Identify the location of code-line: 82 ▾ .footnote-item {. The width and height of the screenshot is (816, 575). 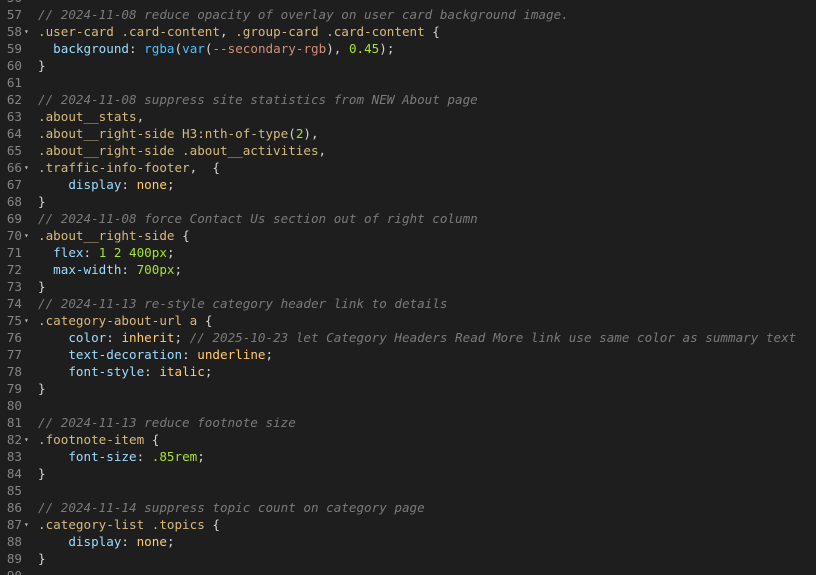
(408, 439).